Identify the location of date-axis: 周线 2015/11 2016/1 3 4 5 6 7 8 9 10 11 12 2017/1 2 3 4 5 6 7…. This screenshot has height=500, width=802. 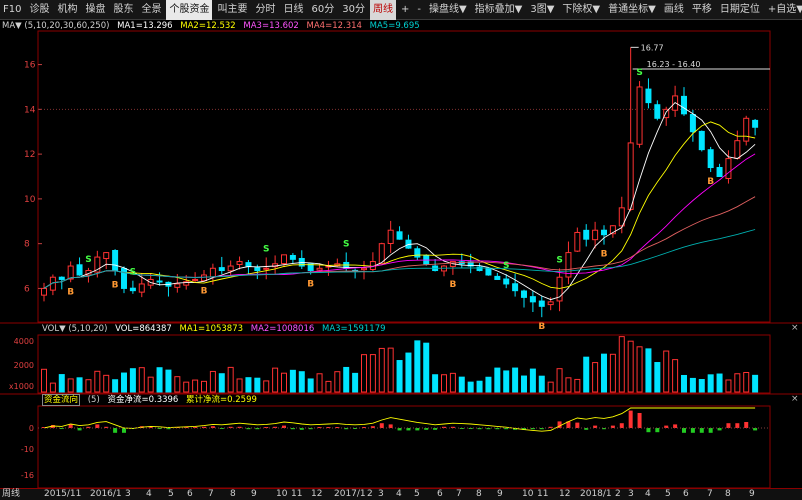
(401, 494).